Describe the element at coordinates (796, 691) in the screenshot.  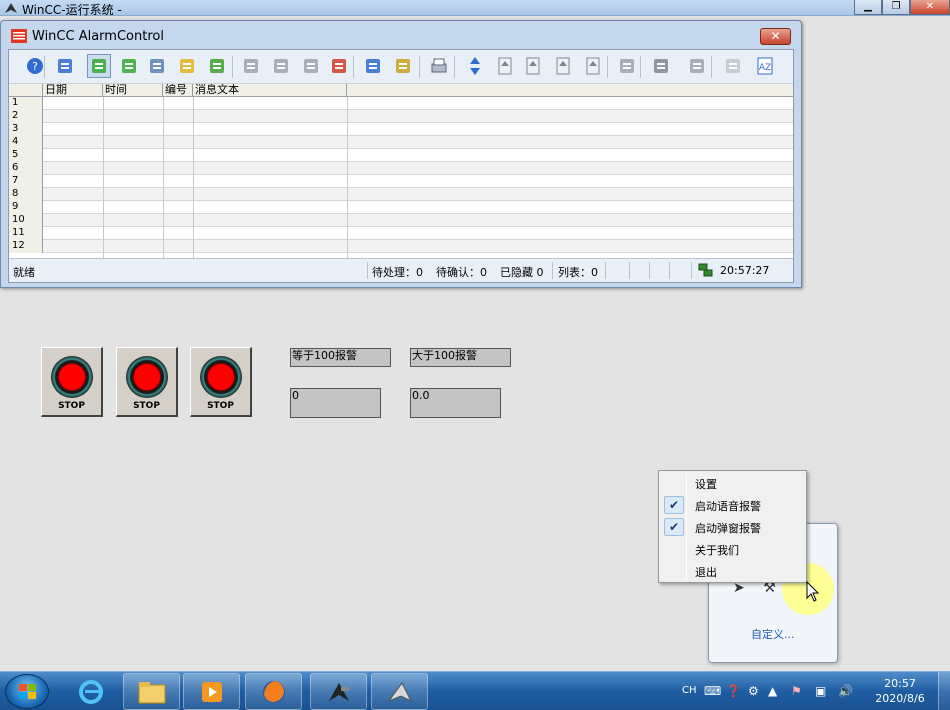
I see `action-center-icon: ⚑` at that location.